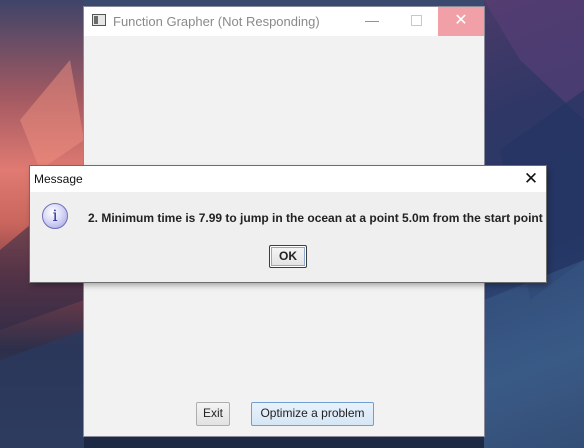 The height and width of the screenshot is (448, 584). What do you see at coordinates (372, 21) in the screenshot?
I see `minimize-button: —` at bounding box center [372, 21].